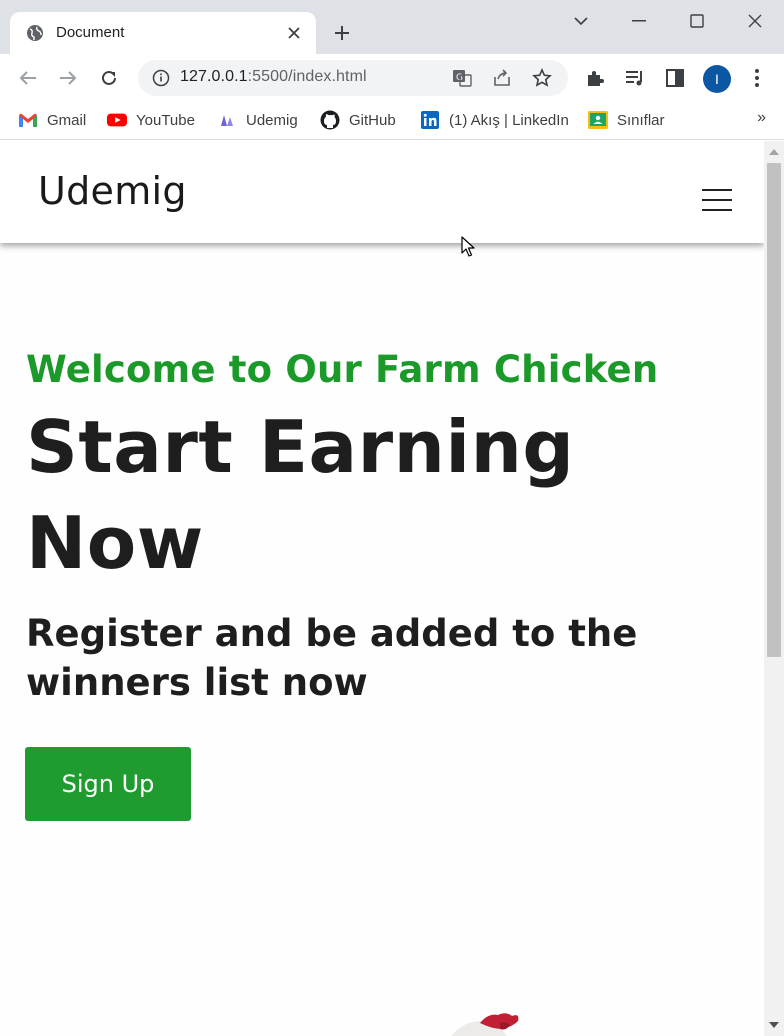 The height and width of the screenshot is (1036, 784). What do you see at coordinates (342, 369) in the screenshot?
I see `hero-kicker: Welcome to Our Farm Chicken` at bounding box center [342, 369].